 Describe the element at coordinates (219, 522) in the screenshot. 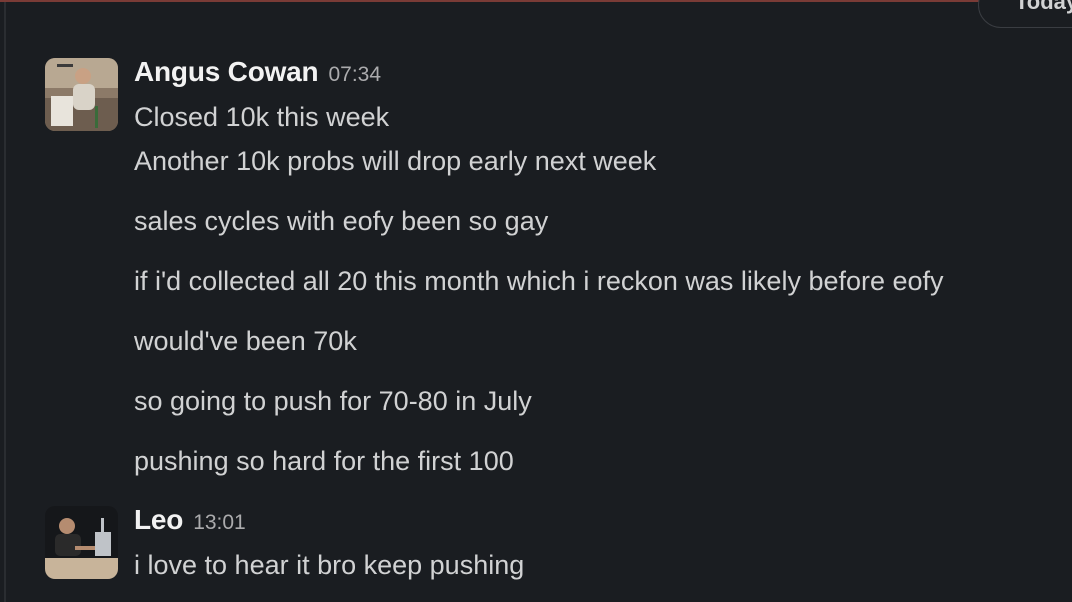

I see `message-timestamp: 13:01` at that location.